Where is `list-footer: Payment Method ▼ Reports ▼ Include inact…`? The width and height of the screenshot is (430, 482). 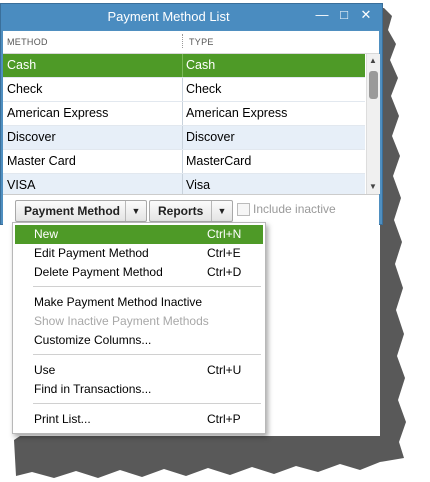
list-footer: Payment Method ▼ Reports ▼ Include inact… is located at coordinates (191, 209).